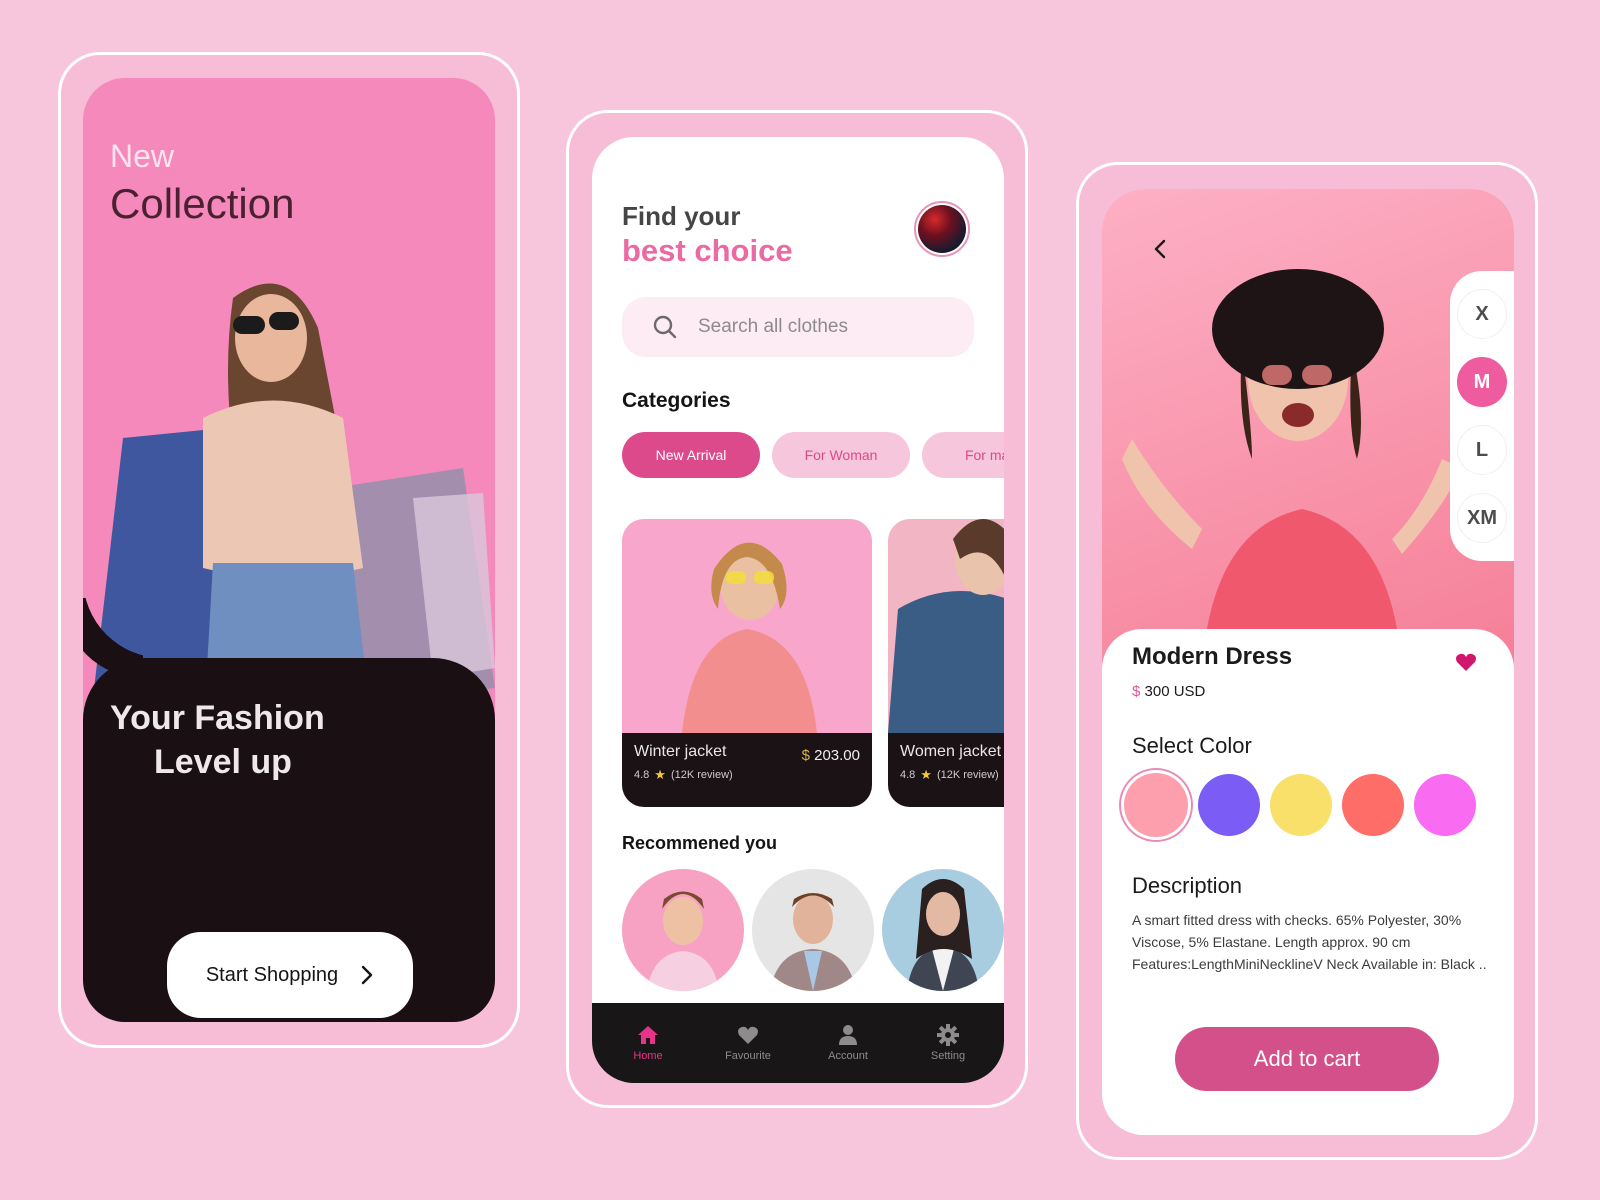  I want to click on recommended-image-woman, so click(943, 930).